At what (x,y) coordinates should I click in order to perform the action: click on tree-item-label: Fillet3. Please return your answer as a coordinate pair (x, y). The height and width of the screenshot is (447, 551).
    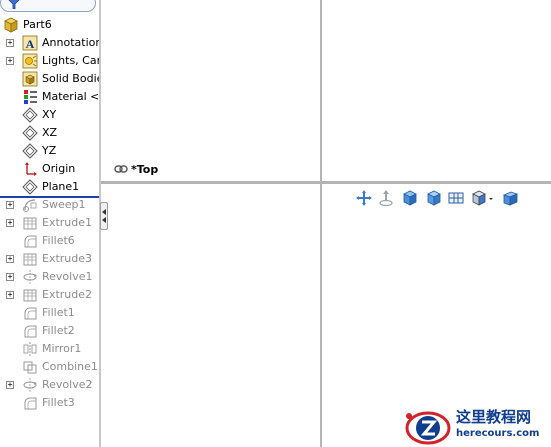
    Looking at the image, I should click on (58, 402).